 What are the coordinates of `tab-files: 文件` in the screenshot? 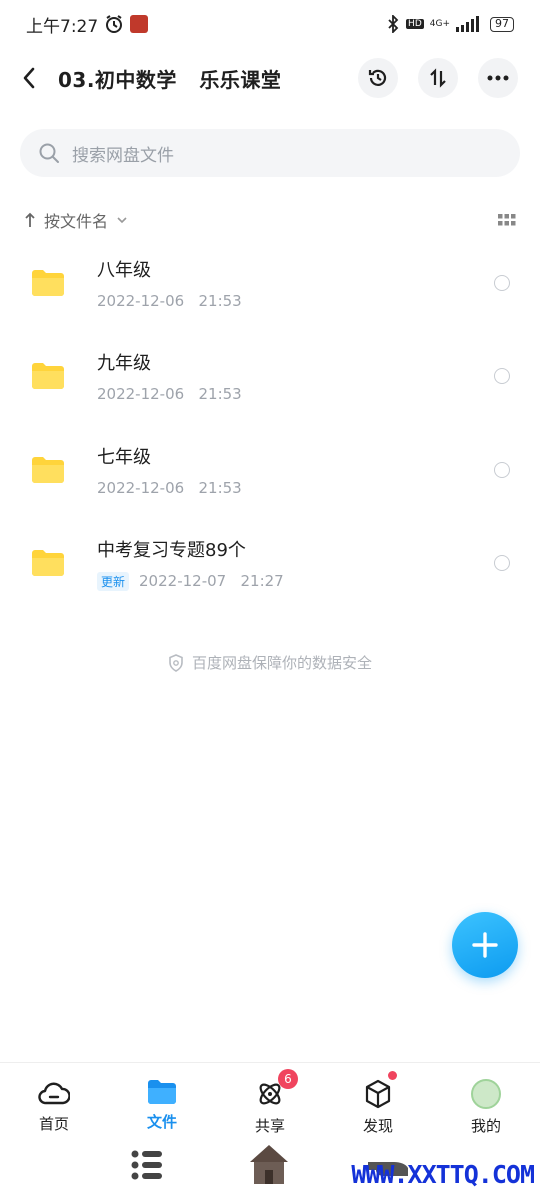 It's located at (162, 1104).